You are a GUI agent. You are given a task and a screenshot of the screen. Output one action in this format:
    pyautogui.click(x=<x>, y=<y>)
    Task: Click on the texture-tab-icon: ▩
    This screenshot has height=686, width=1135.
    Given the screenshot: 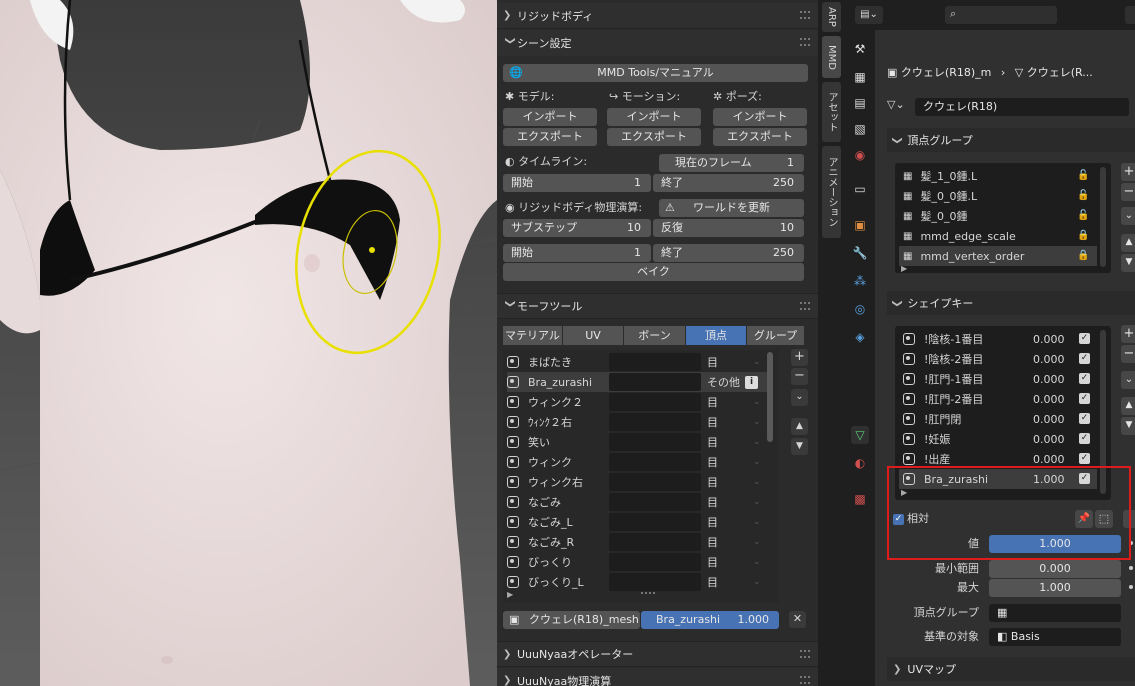 What is the action you would take?
    pyautogui.click(x=860, y=499)
    